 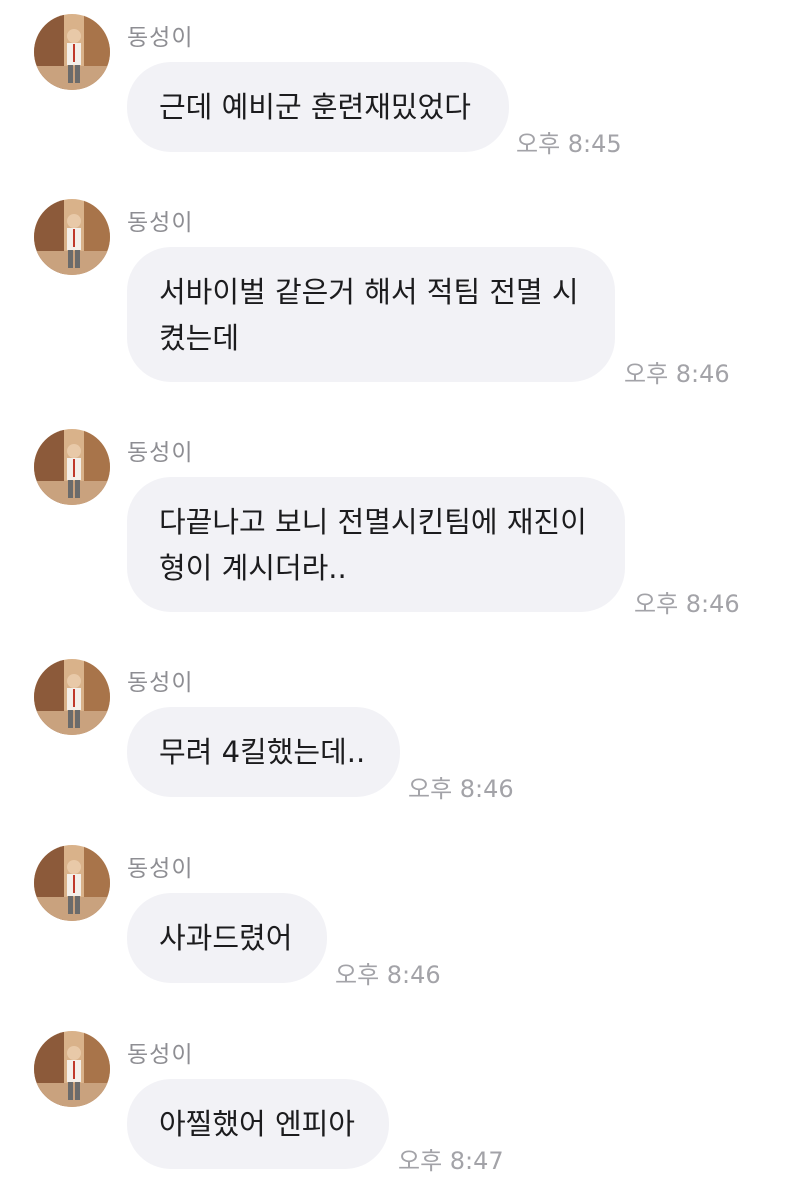 I want to click on message-bubble: 근데 예비군 훈련재밌었다, so click(x=318, y=107).